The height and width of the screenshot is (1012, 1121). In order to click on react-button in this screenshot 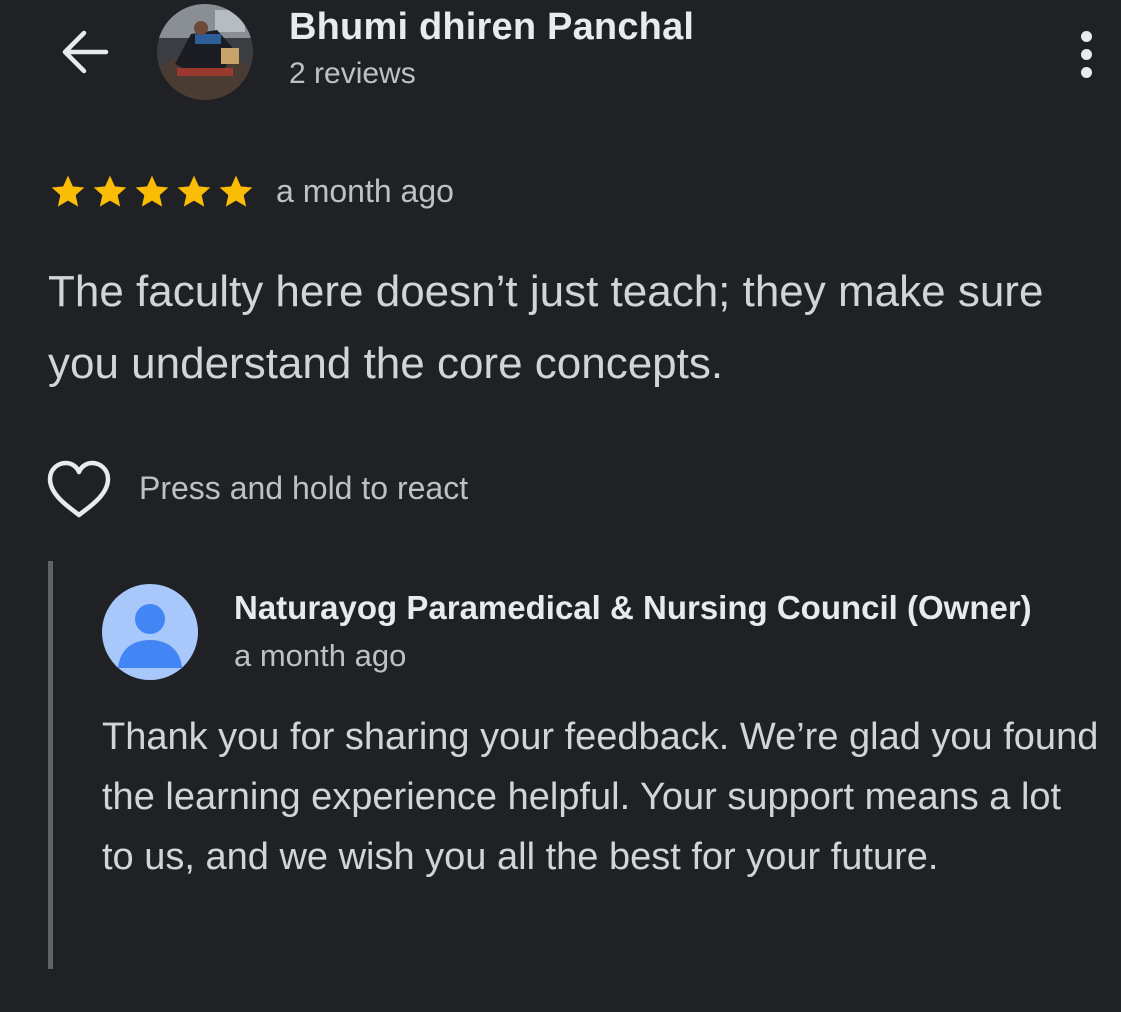, I will do `click(79, 490)`.